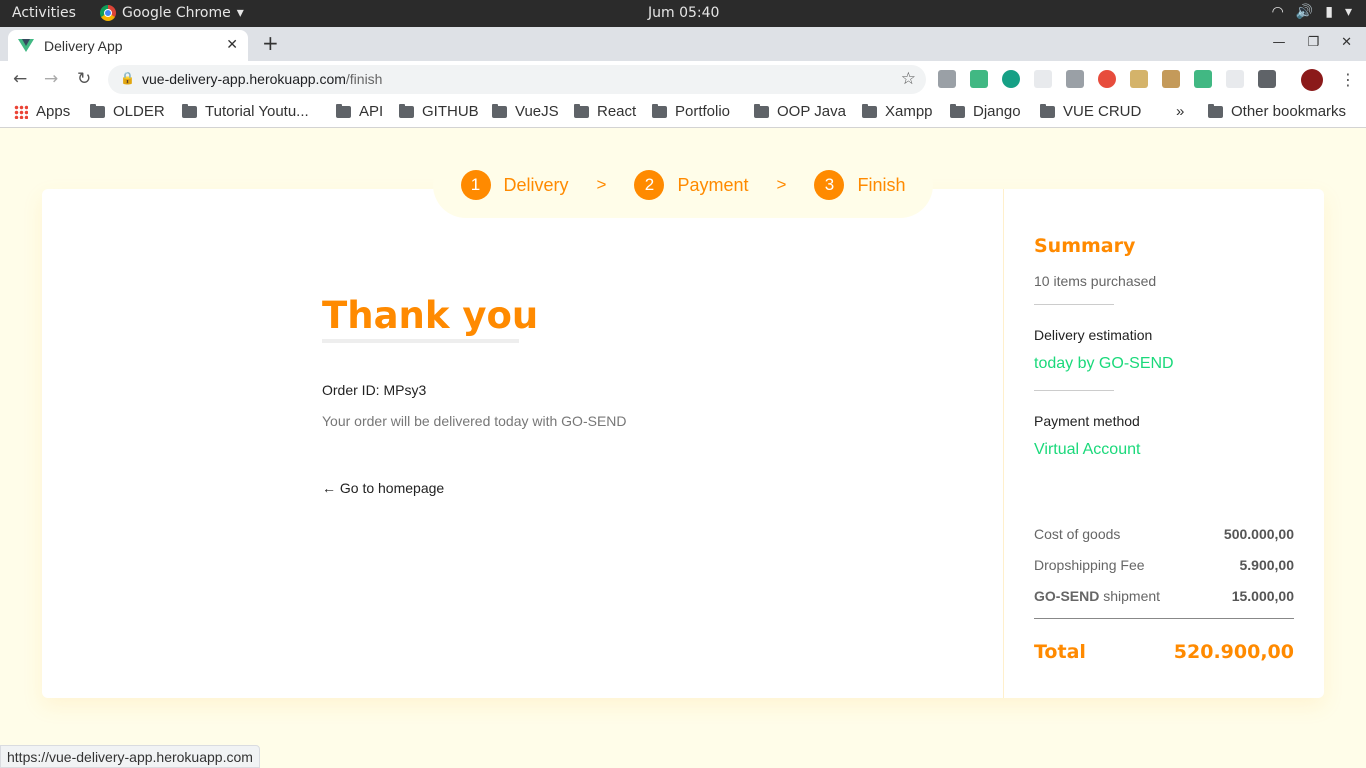 This screenshot has width=1366, height=768. What do you see at coordinates (108, 13) in the screenshot?
I see `chrome-icon` at bounding box center [108, 13].